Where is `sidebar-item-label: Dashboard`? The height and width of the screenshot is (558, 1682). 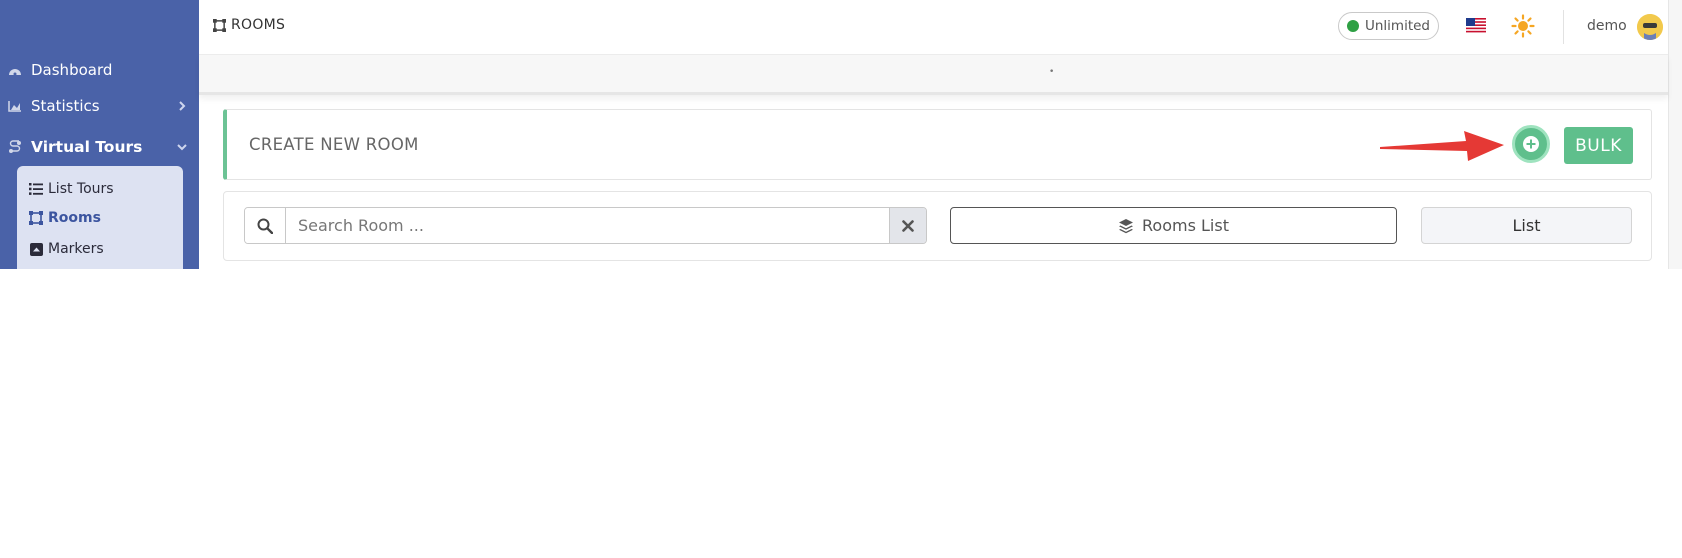 sidebar-item-label: Dashboard is located at coordinates (72, 70).